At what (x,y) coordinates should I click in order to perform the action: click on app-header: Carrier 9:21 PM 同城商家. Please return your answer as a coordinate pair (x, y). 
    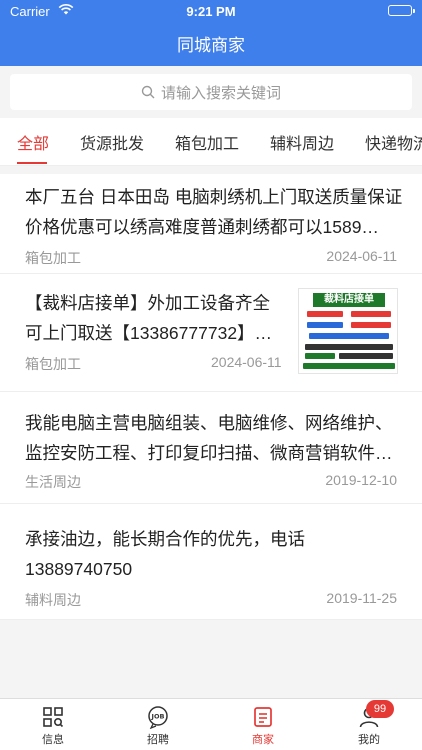
    Looking at the image, I should click on (211, 33).